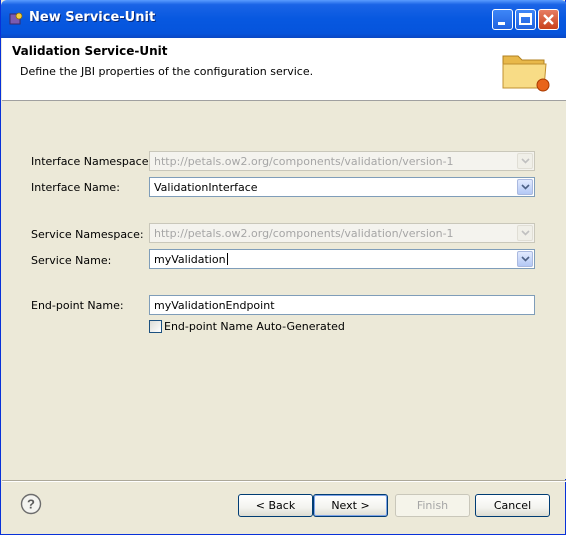 Image resolution: width=566 pixels, height=535 pixels. Describe the element at coordinates (227, 259) in the screenshot. I see `text-caret` at that location.